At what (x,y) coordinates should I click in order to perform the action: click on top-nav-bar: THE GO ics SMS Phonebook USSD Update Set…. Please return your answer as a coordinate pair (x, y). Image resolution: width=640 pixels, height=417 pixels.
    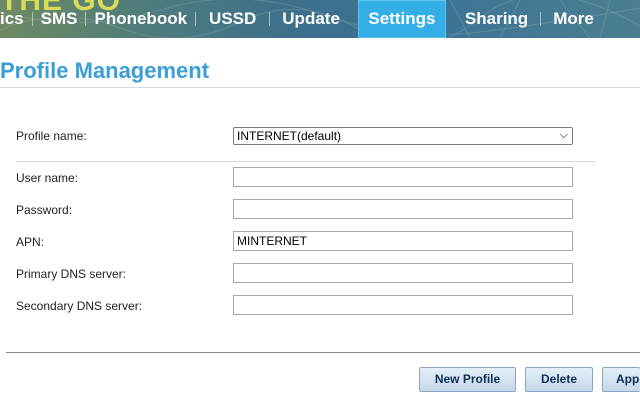
    Looking at the image, I should click on (320, 19).